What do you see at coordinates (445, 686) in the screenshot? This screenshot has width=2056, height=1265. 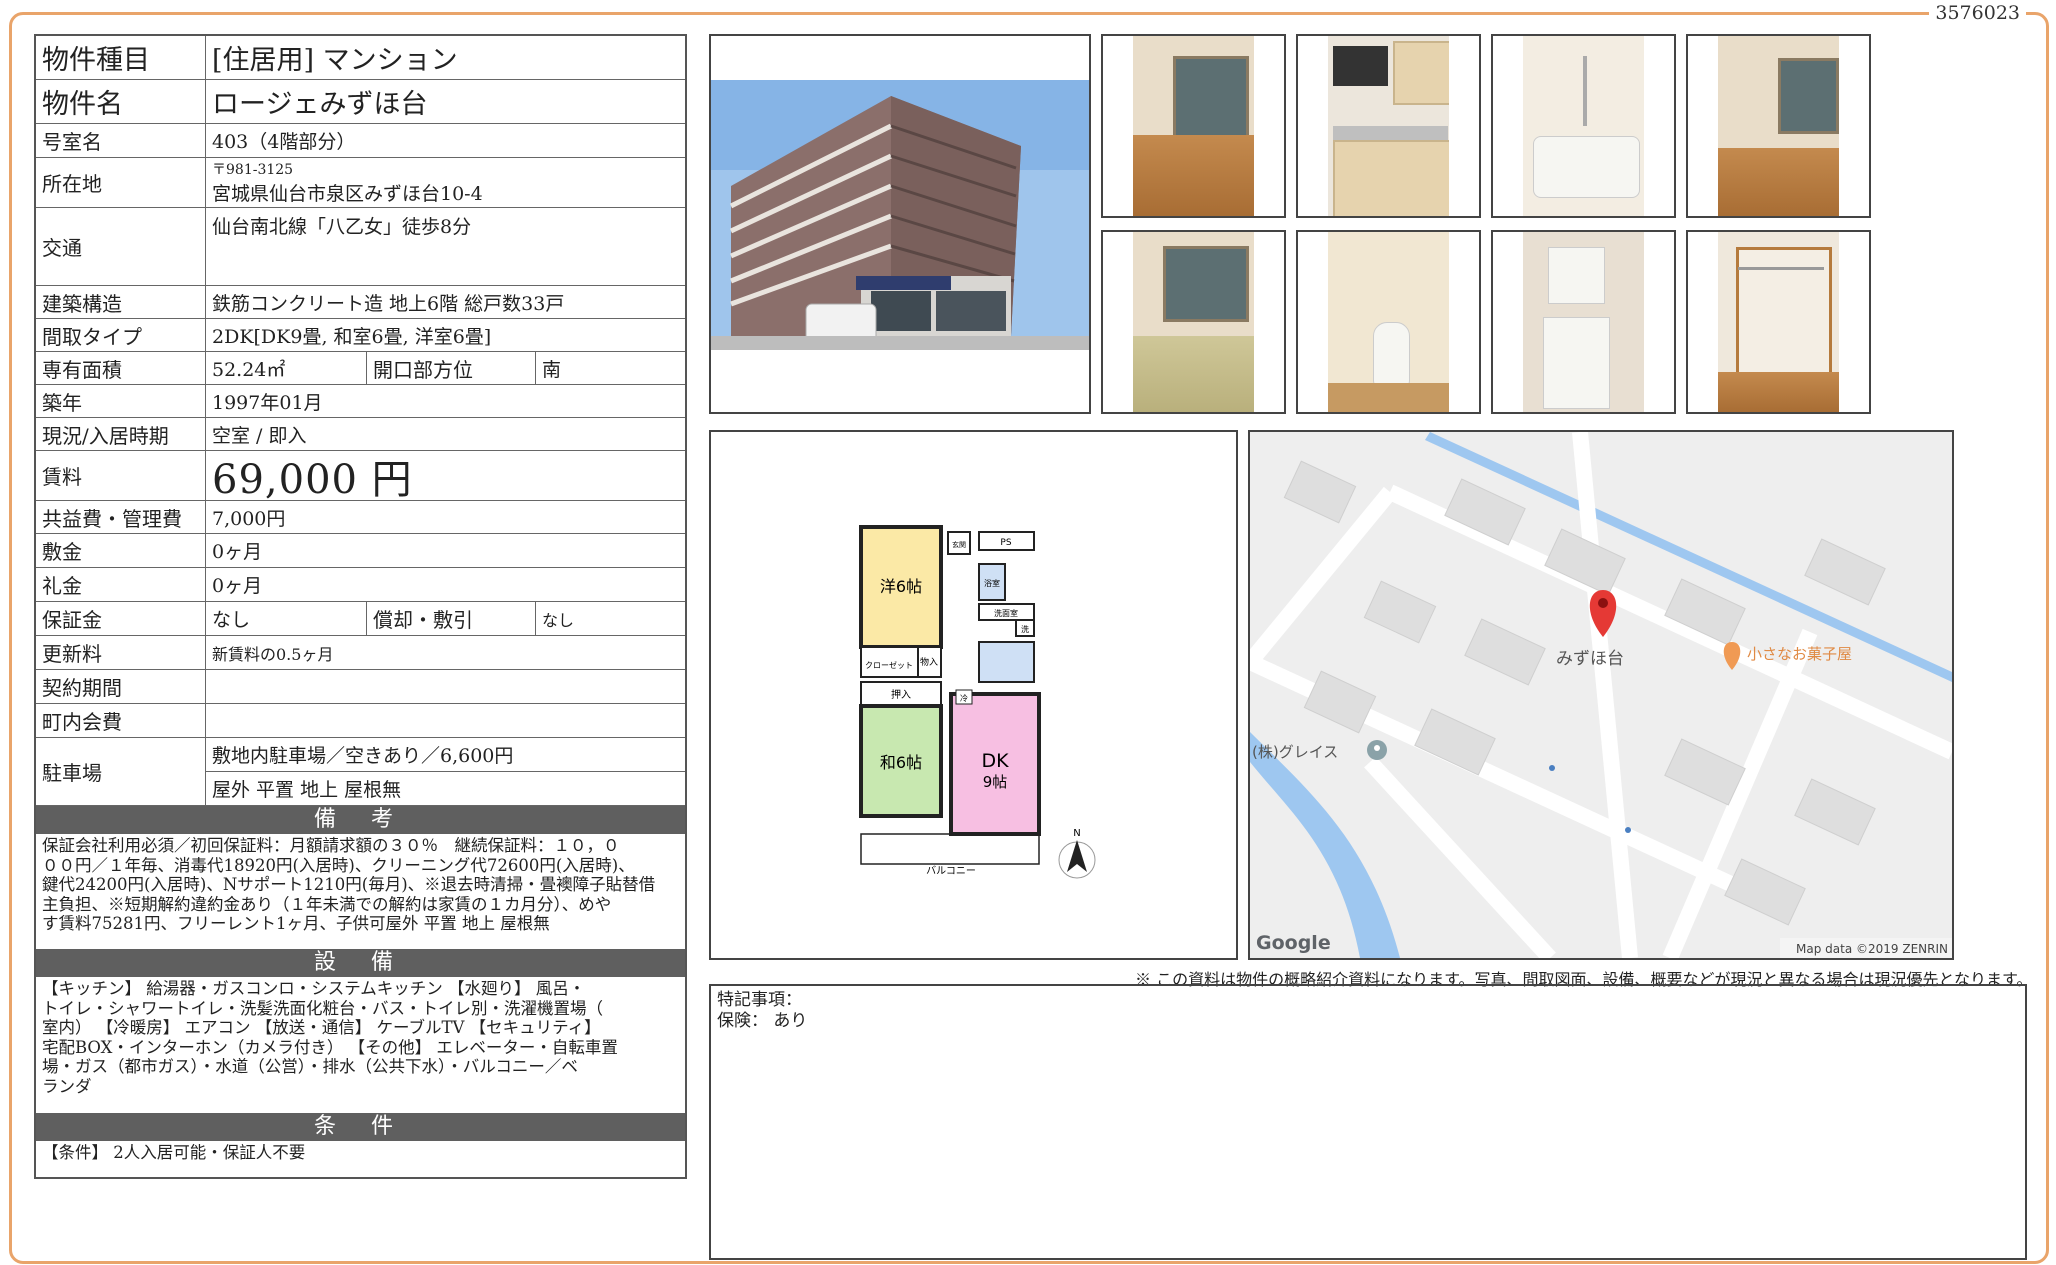 I see `value-contract` at bounding box center [445, 686].